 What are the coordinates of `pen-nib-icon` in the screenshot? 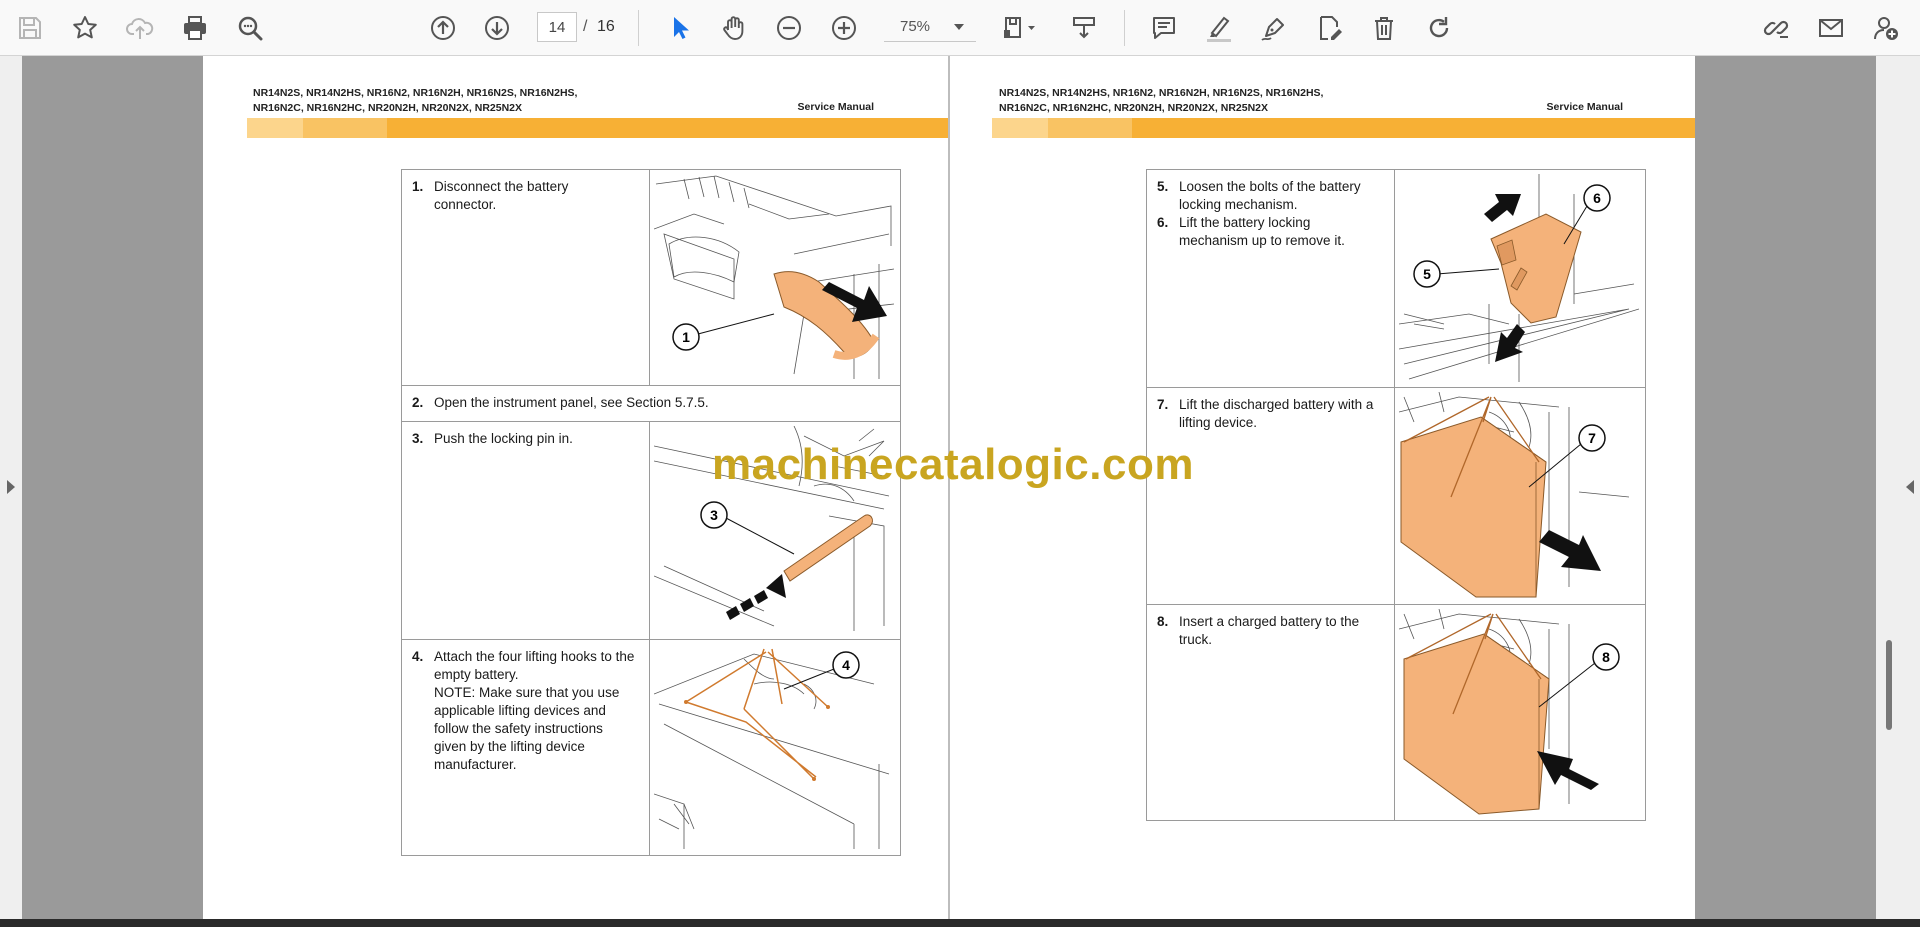 It's located at (1272, 29).